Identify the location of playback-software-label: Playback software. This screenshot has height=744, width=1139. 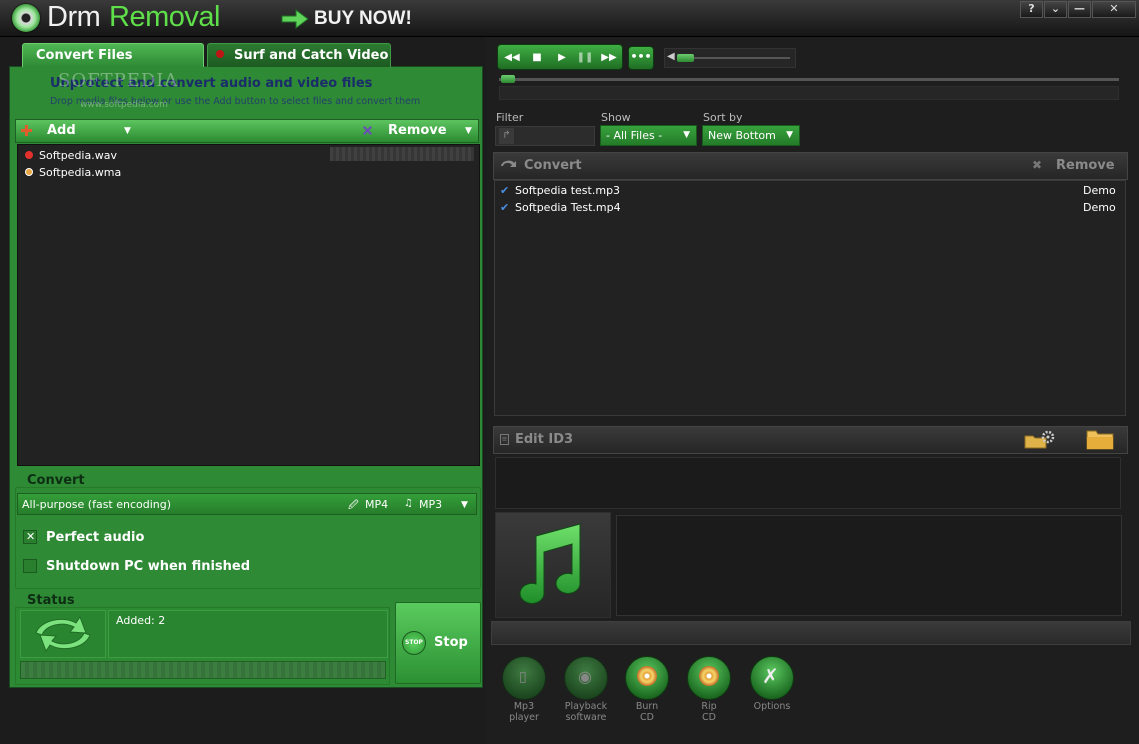
(586, 712).